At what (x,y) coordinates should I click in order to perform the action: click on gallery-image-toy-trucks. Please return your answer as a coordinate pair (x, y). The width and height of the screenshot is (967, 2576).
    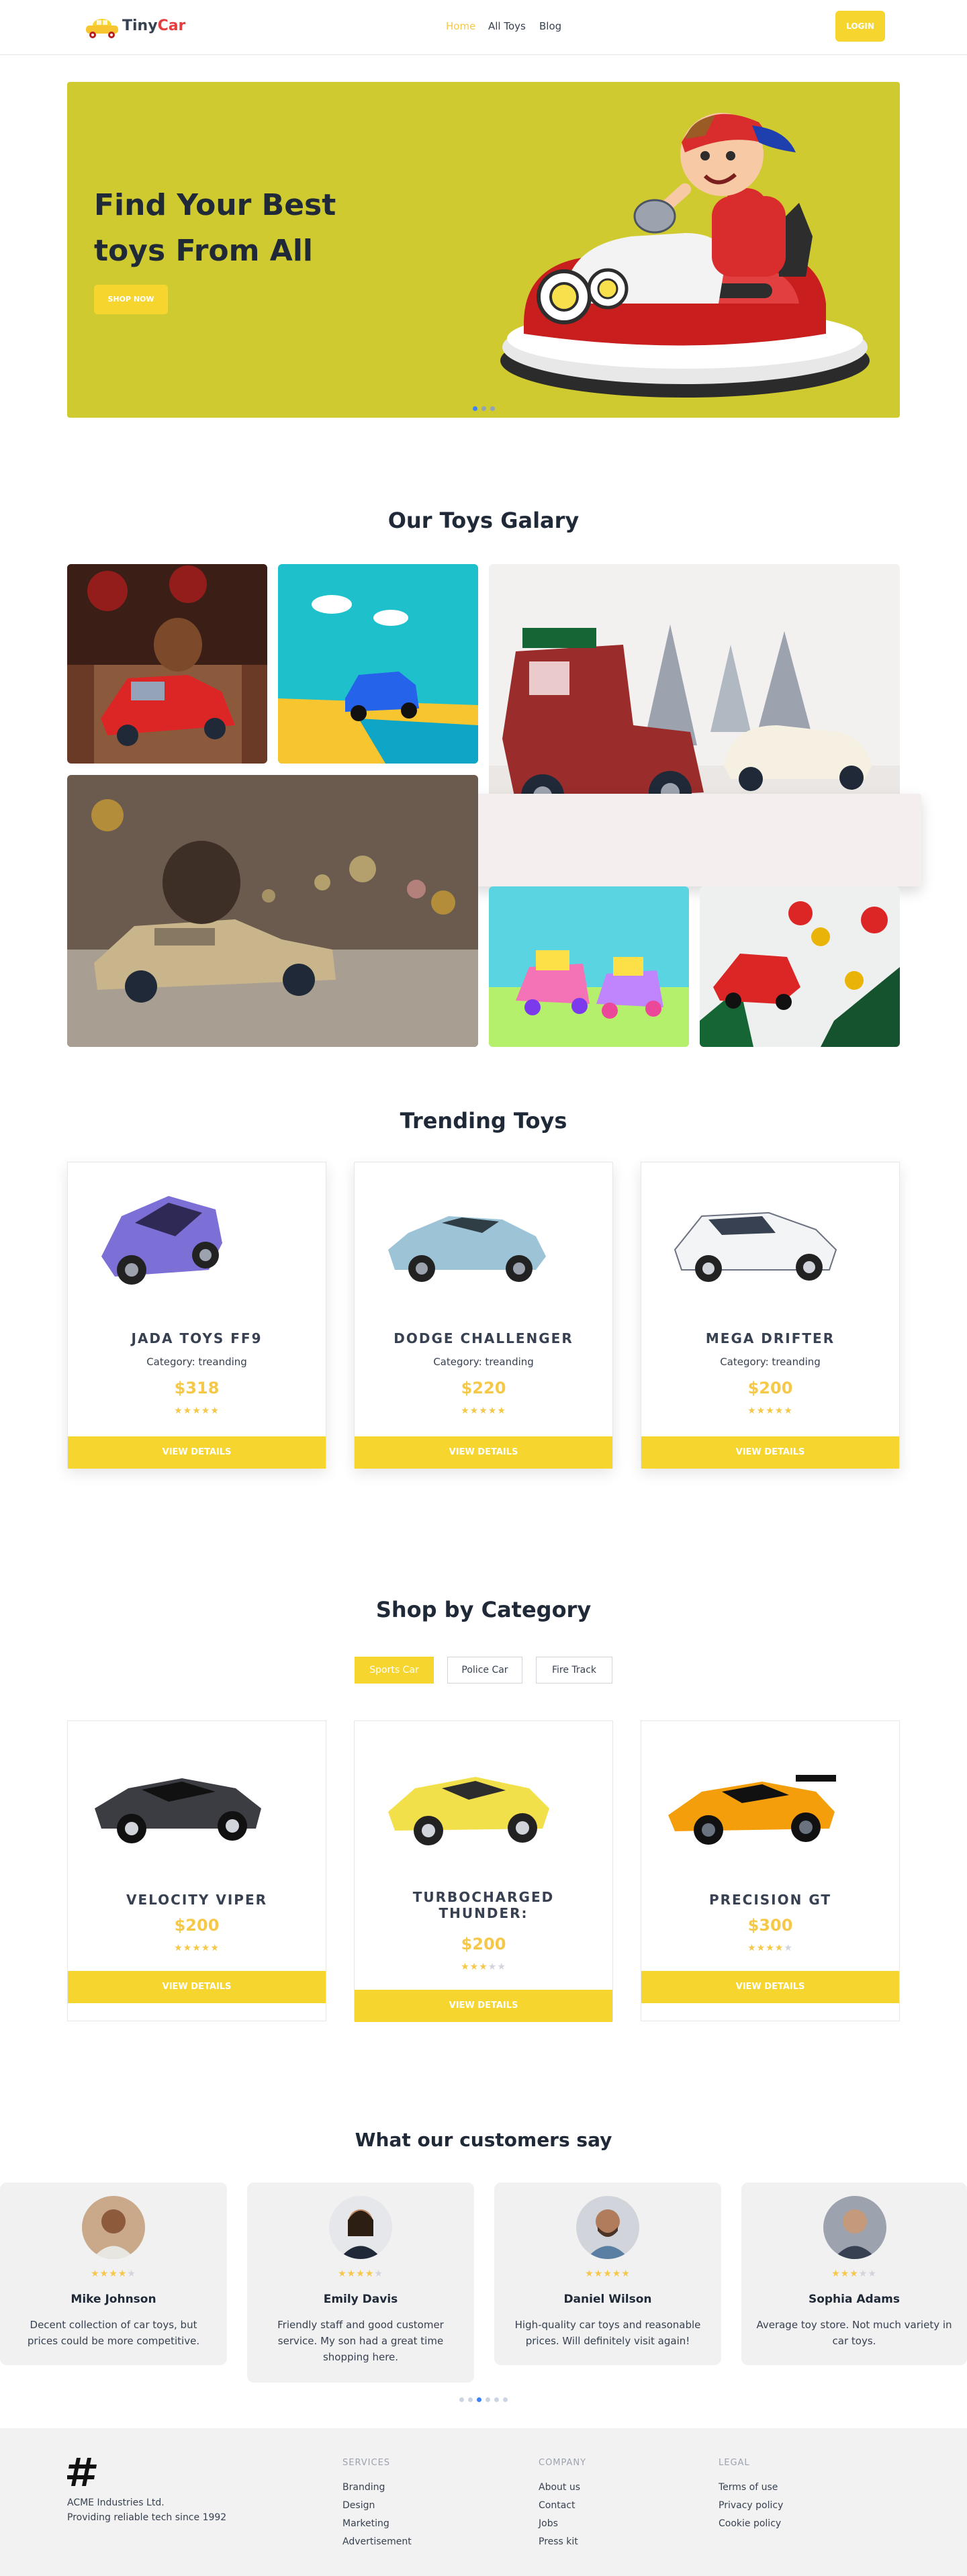
    Looking at the image, I should click on (589, 966).